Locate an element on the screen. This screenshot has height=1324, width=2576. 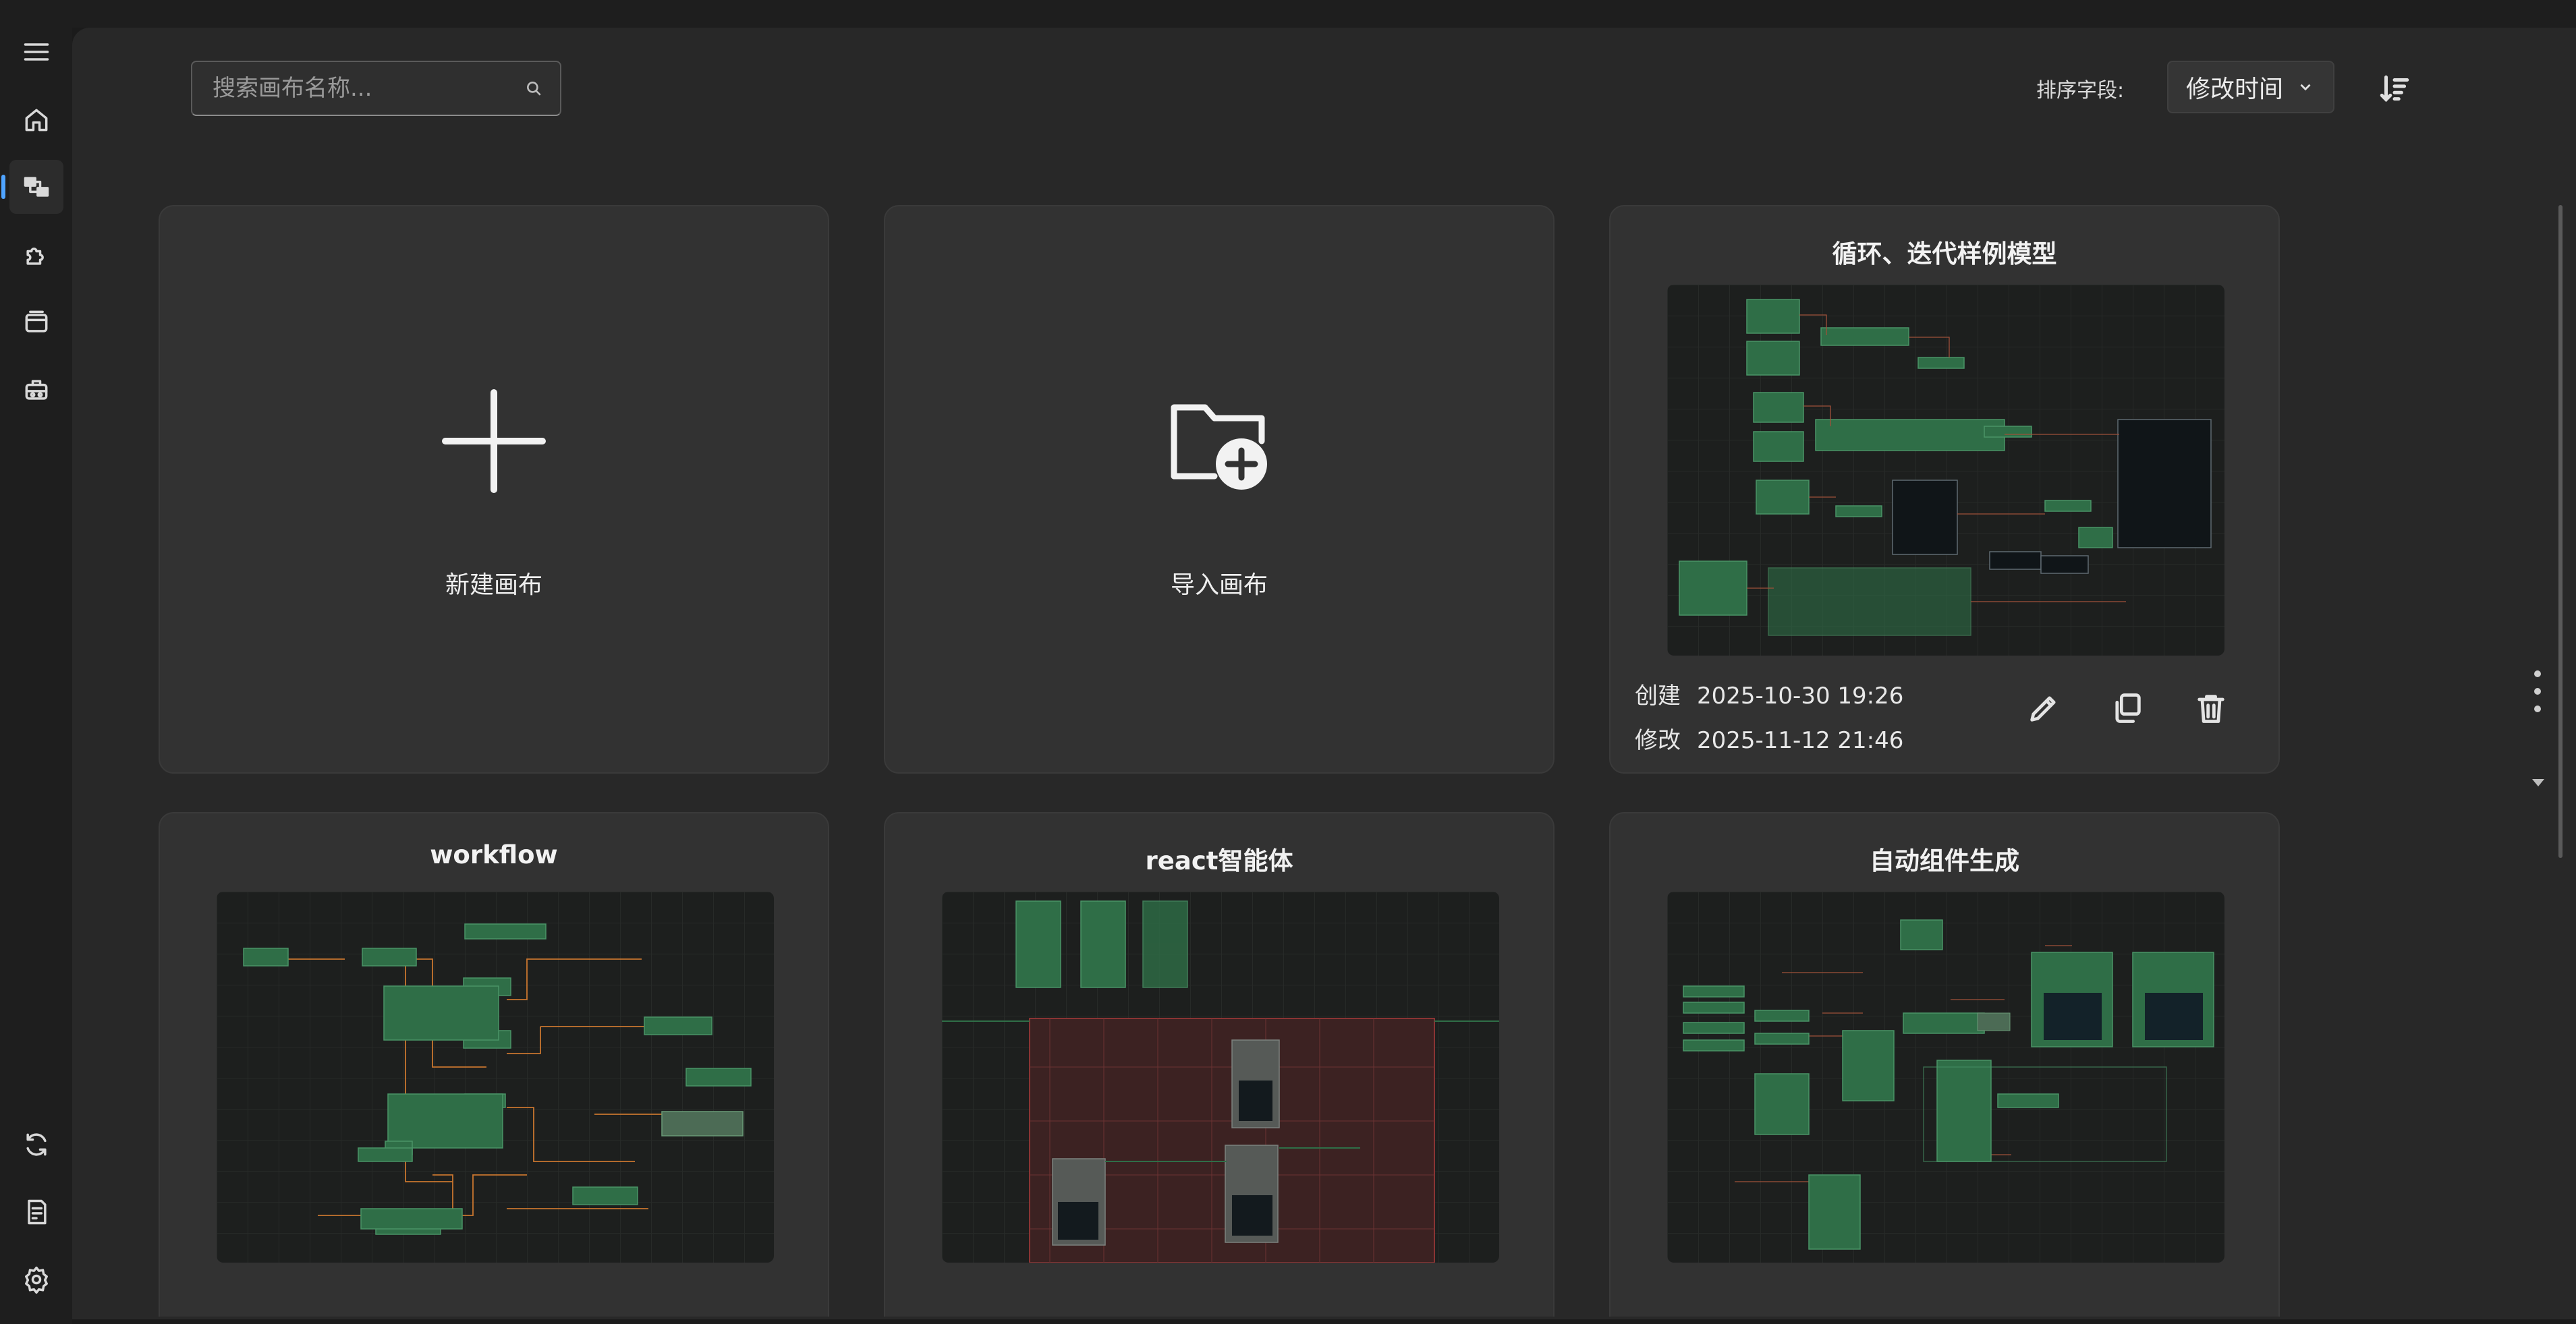
nav-windows is located at coordinates (36, 322).